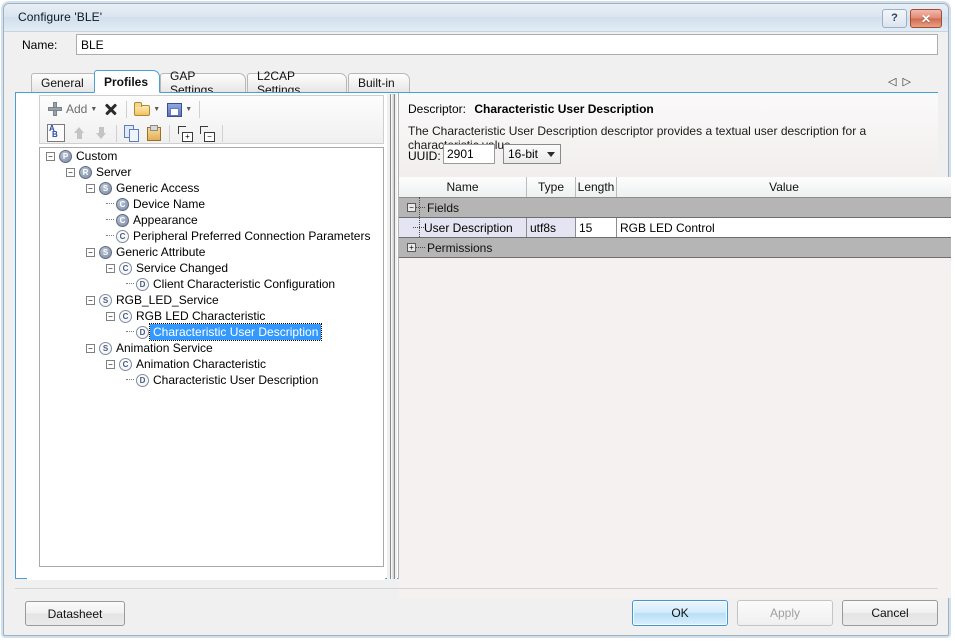  What do you see at coordinates (85, 172) in the screenshot?
I see `tree-node-badge-icon: R` at bounding box center [85, 172].